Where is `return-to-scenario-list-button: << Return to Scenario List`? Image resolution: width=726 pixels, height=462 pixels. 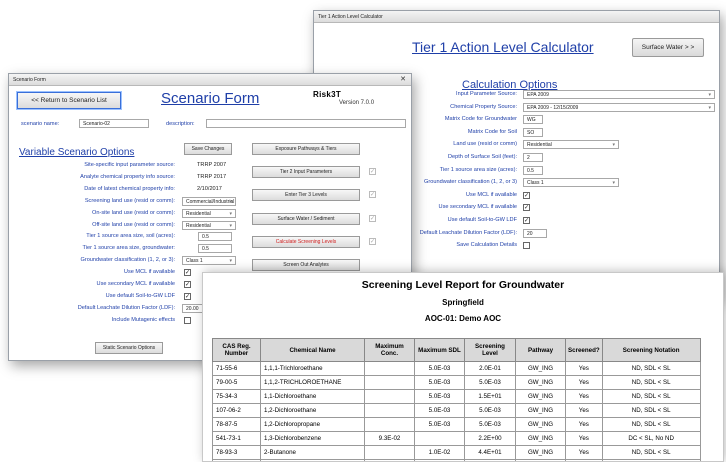 return-to-scenario-list-button: << Return to Scenario List is located at coordinates (69, 100).